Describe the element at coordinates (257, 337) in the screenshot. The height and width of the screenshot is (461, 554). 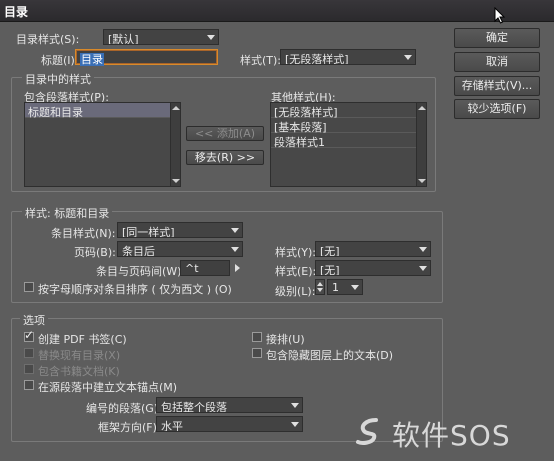
I see `run-in-checkbox` at that location.